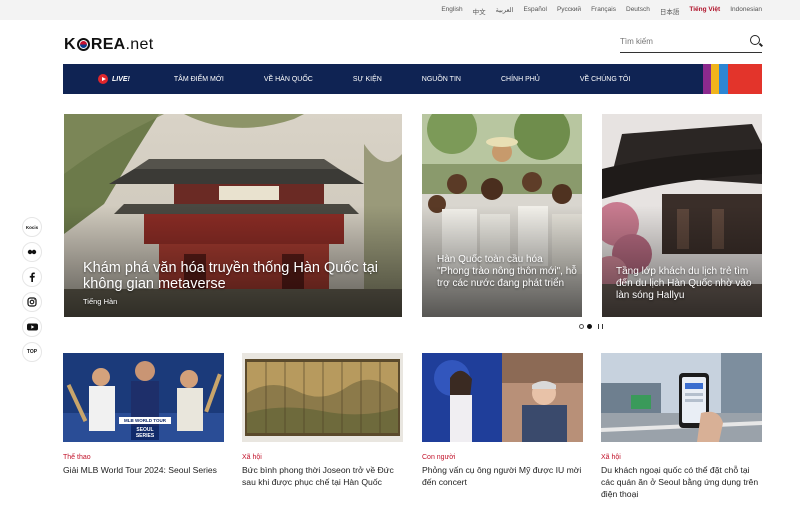  I want to click on search-input, so click(680, 41).